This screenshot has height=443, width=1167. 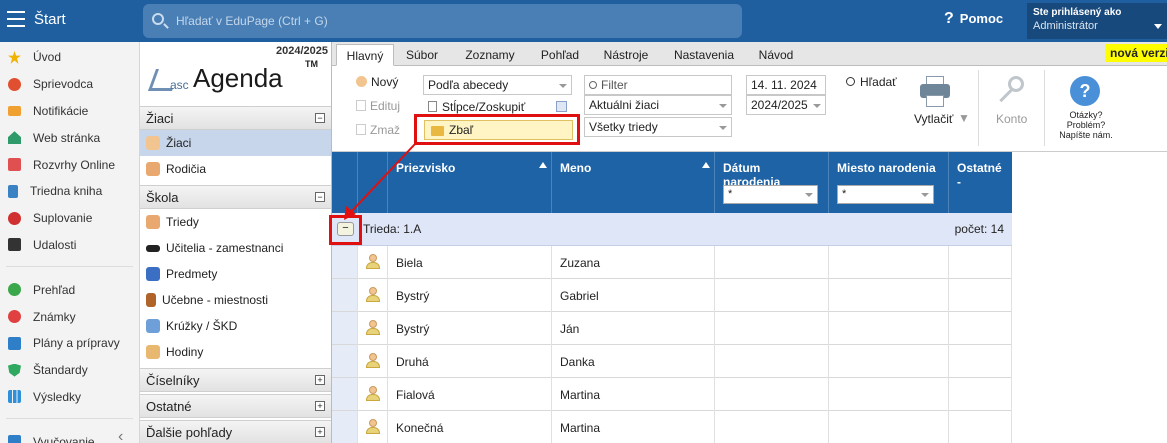 What do you see at coordinates (235, 326) in the screenshot?
I see `agenda-item-kruzky: Krúžky / ŠKD` at bounding box center [235, 326].